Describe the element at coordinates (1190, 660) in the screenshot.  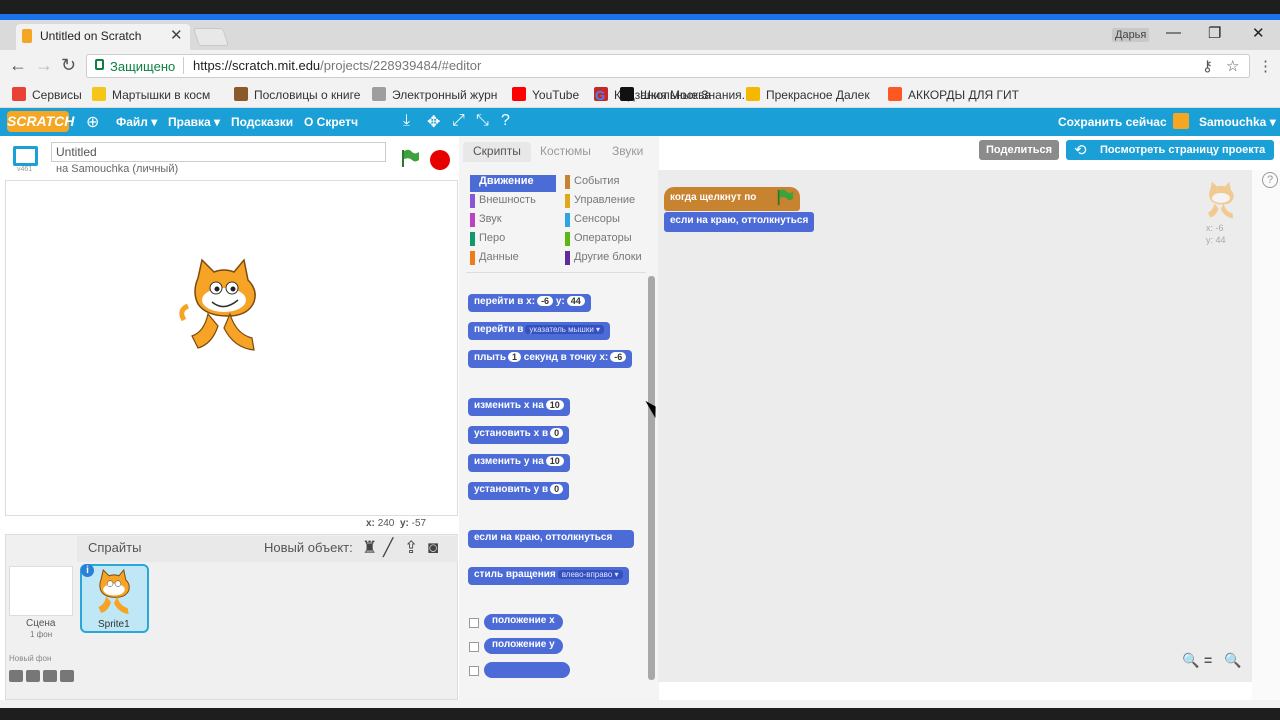
I see `zoom-out-icon: 🔍` at that location.